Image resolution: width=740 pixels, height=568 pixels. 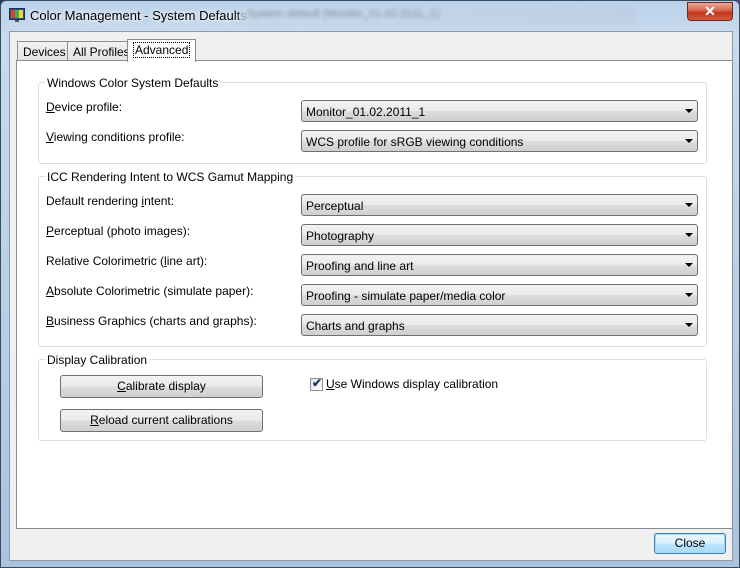 I want to click on device-profile-dropdown: Monitor_01.02.2011_1, so click(x=499, y=111).